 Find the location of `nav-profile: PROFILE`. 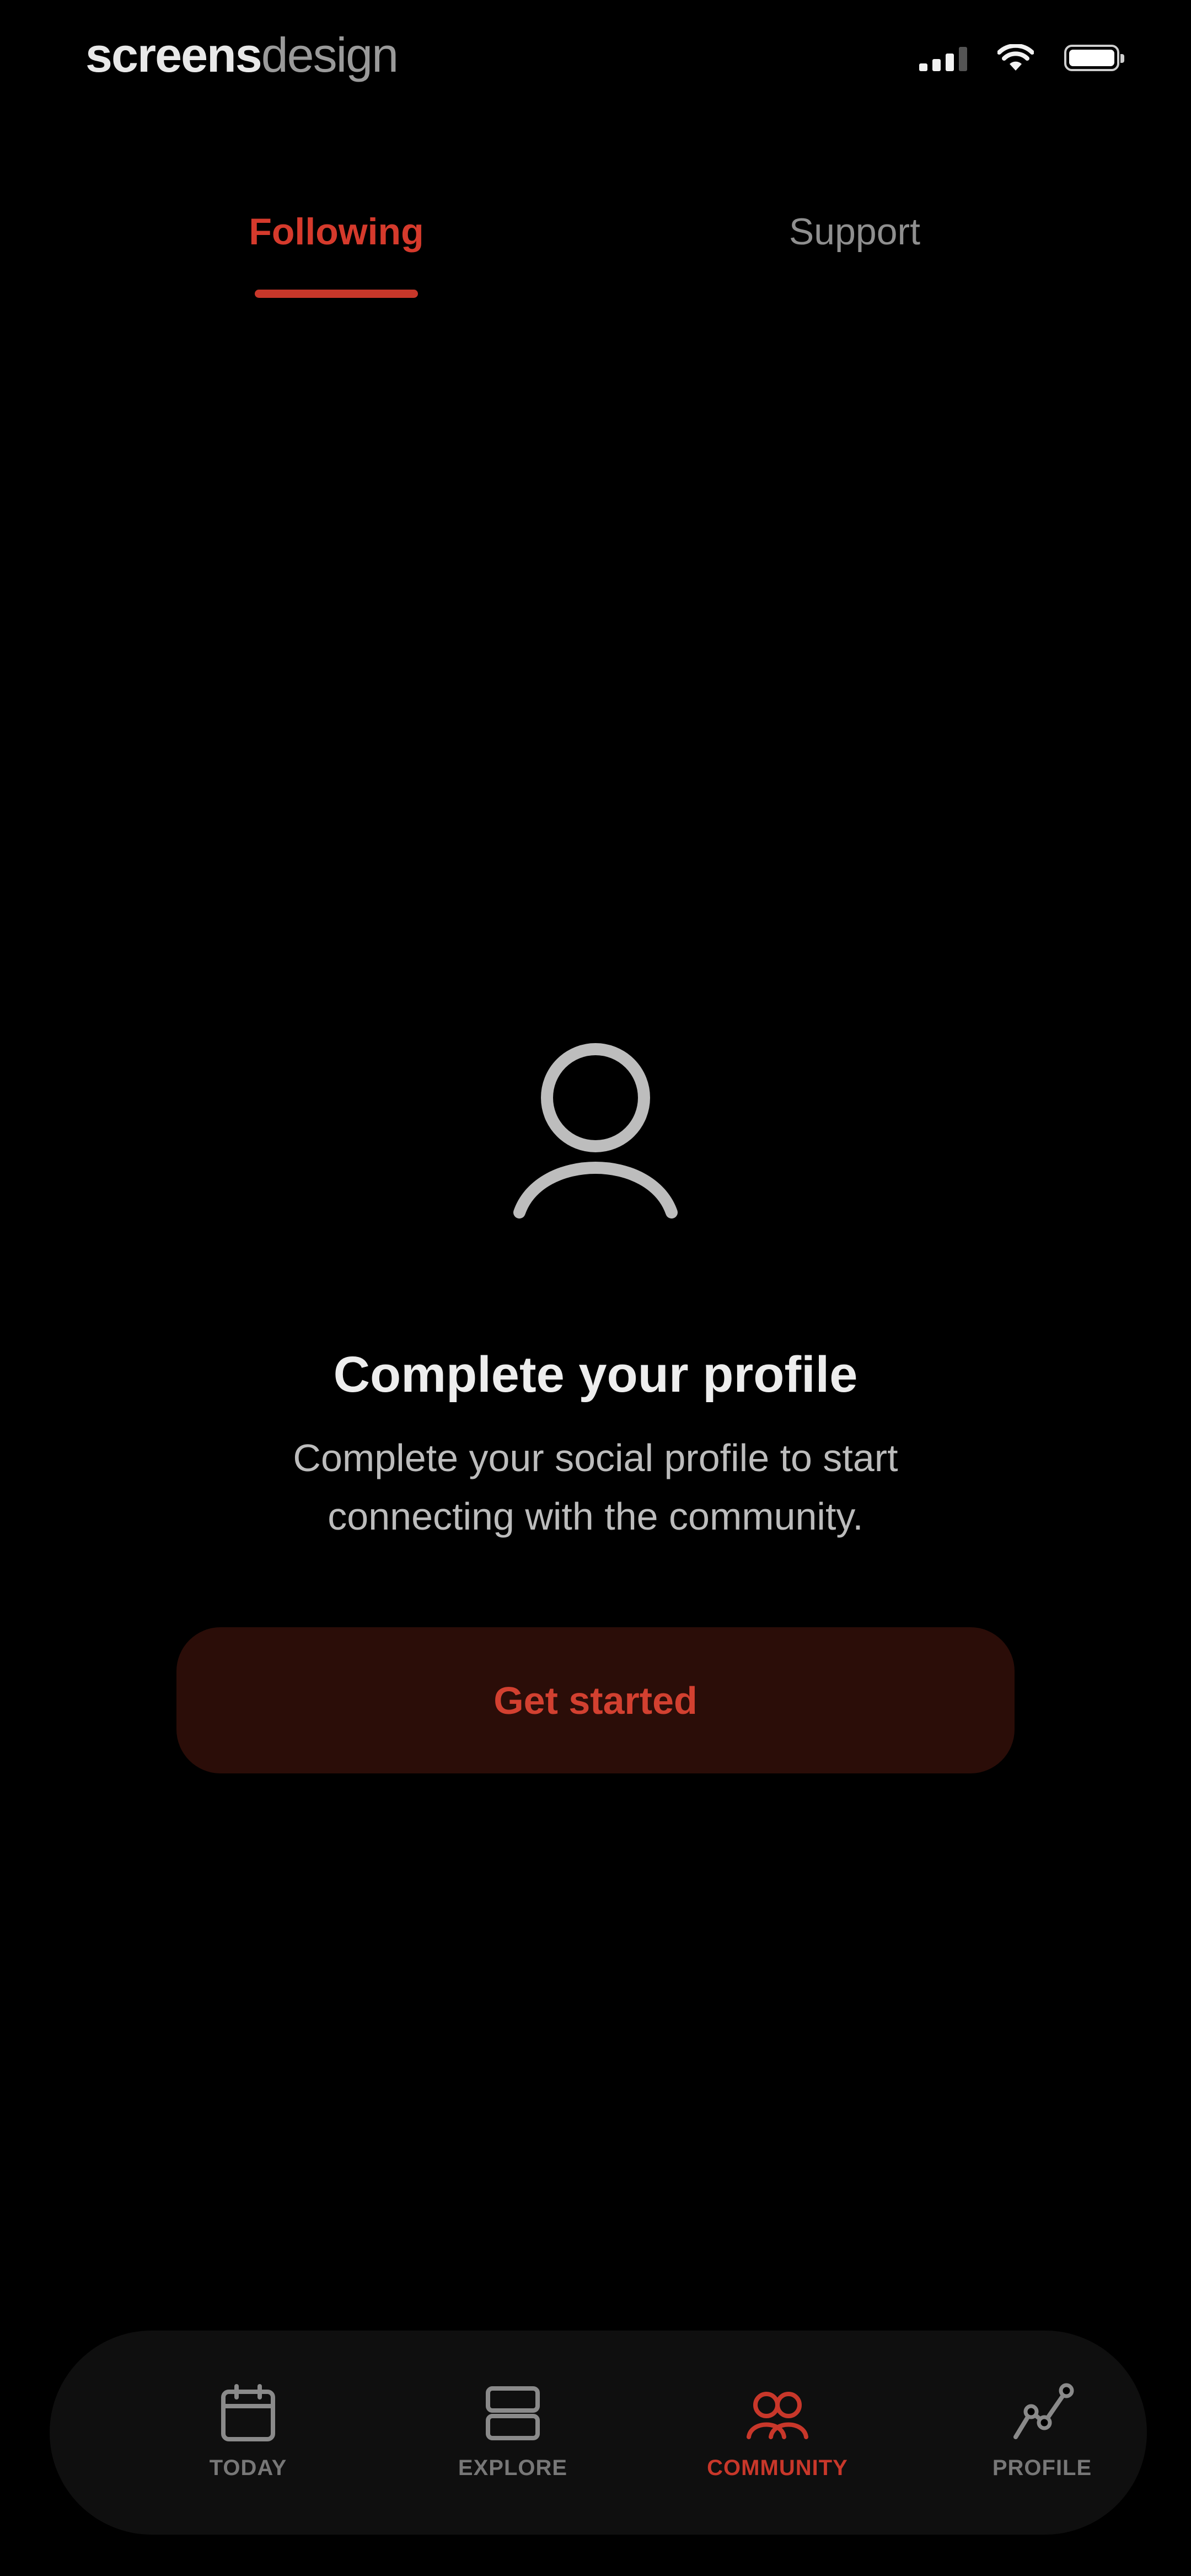

nav-profile: PROFILE is located at coordinates (1042, 2432).